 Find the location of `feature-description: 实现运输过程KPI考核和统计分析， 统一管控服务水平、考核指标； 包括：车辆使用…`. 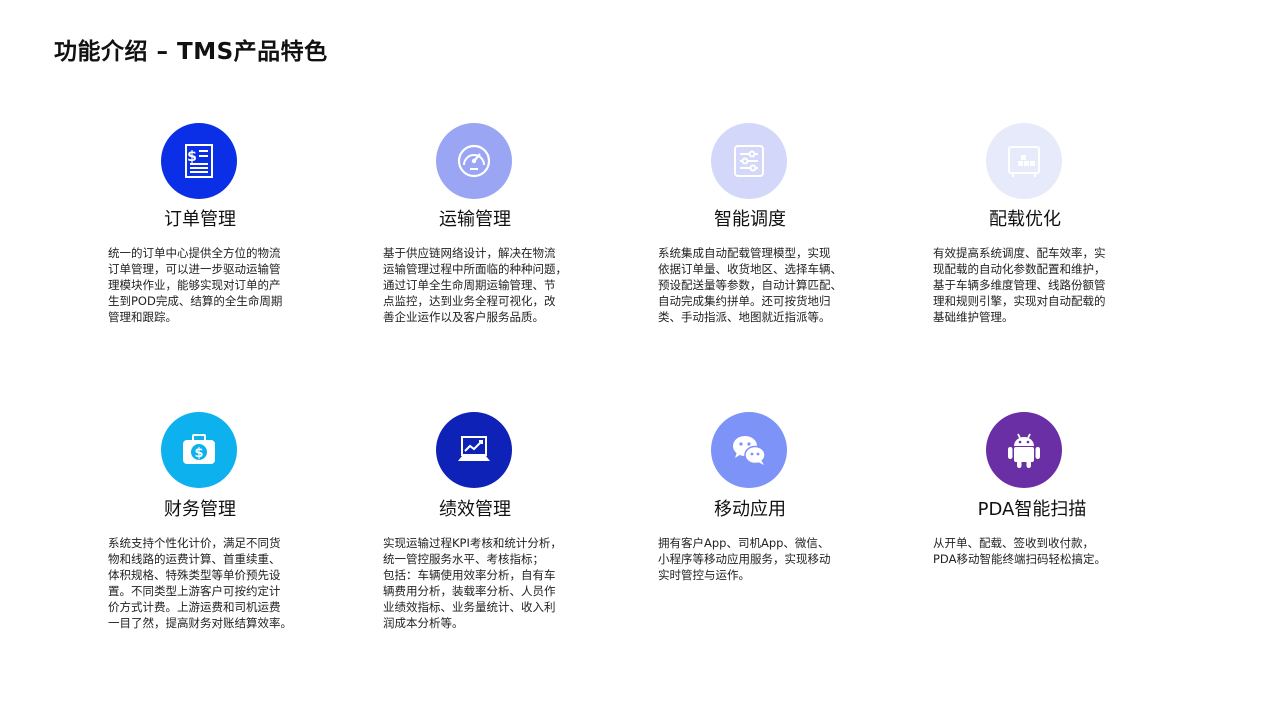

feature-description: 实现运输过程KPI考核和统计分析， 统一管控服务水平、考核指标； 包括：车辆使用… is located at coordinates (472, 583).